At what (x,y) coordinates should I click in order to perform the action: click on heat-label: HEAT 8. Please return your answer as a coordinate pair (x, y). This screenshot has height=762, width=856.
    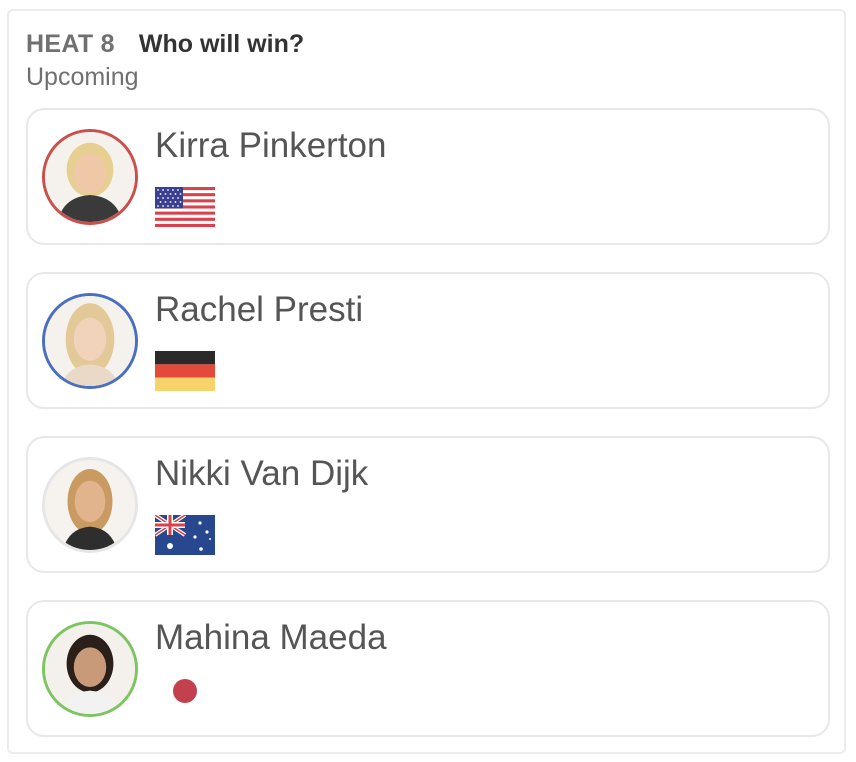
    Looking at the image, I should click on (70, 44).